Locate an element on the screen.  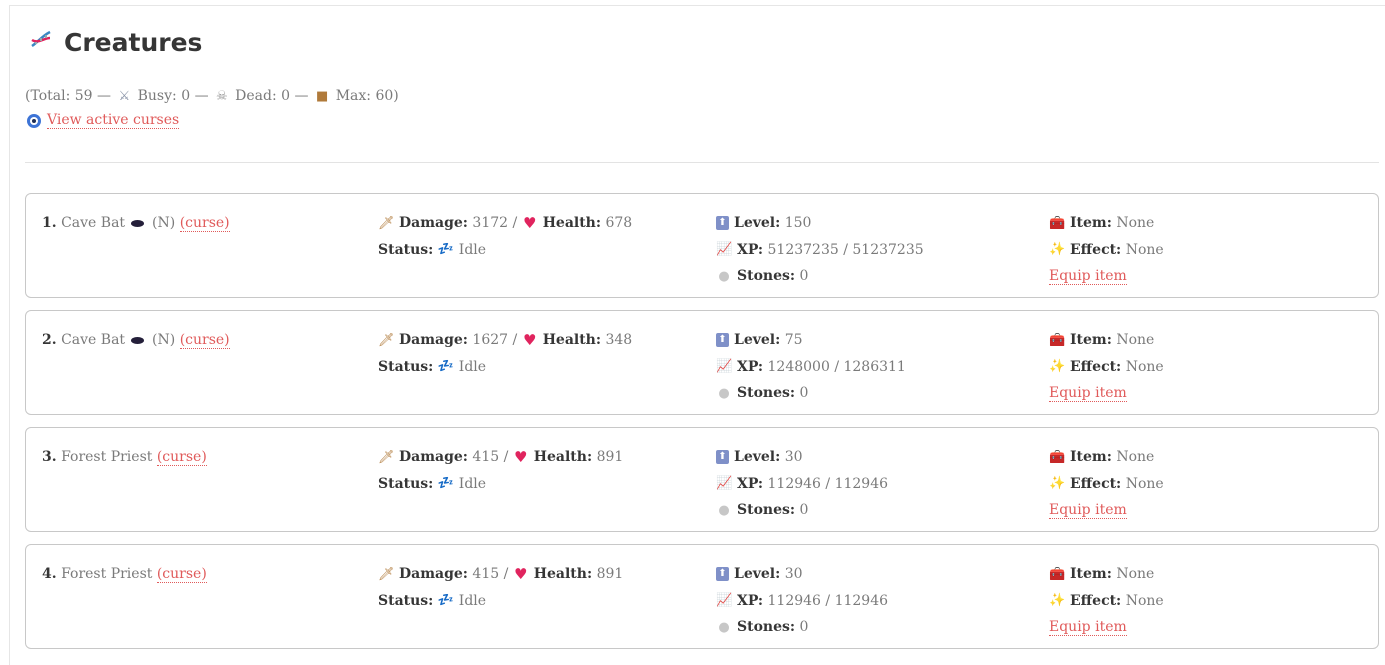
health-value: 348 is located at coordinates (619, 340).